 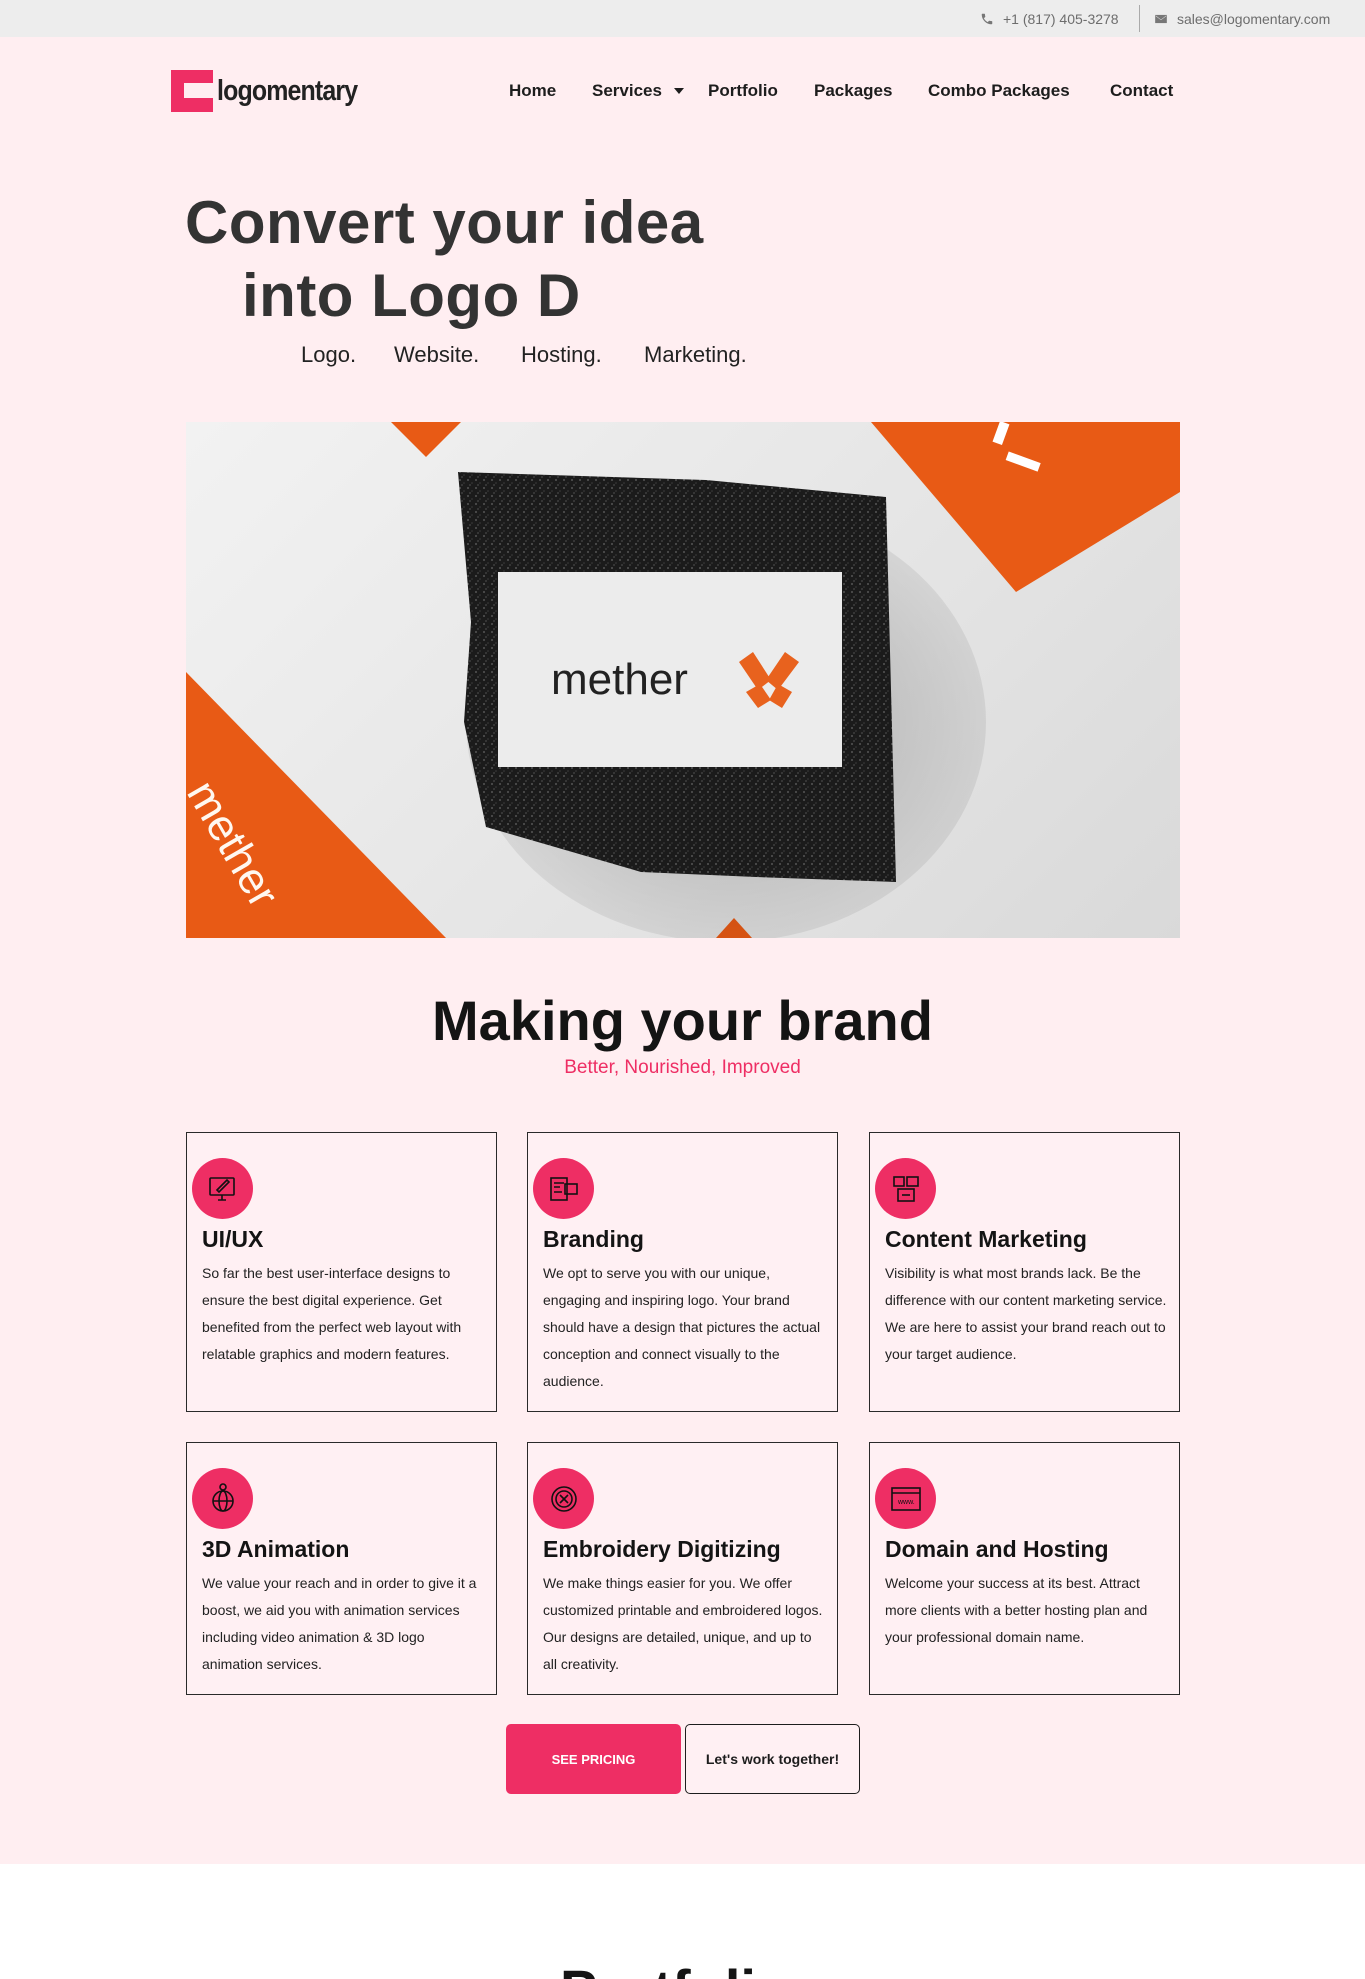 I want to click on nav-label: Packages, so click(x=853, y=90).